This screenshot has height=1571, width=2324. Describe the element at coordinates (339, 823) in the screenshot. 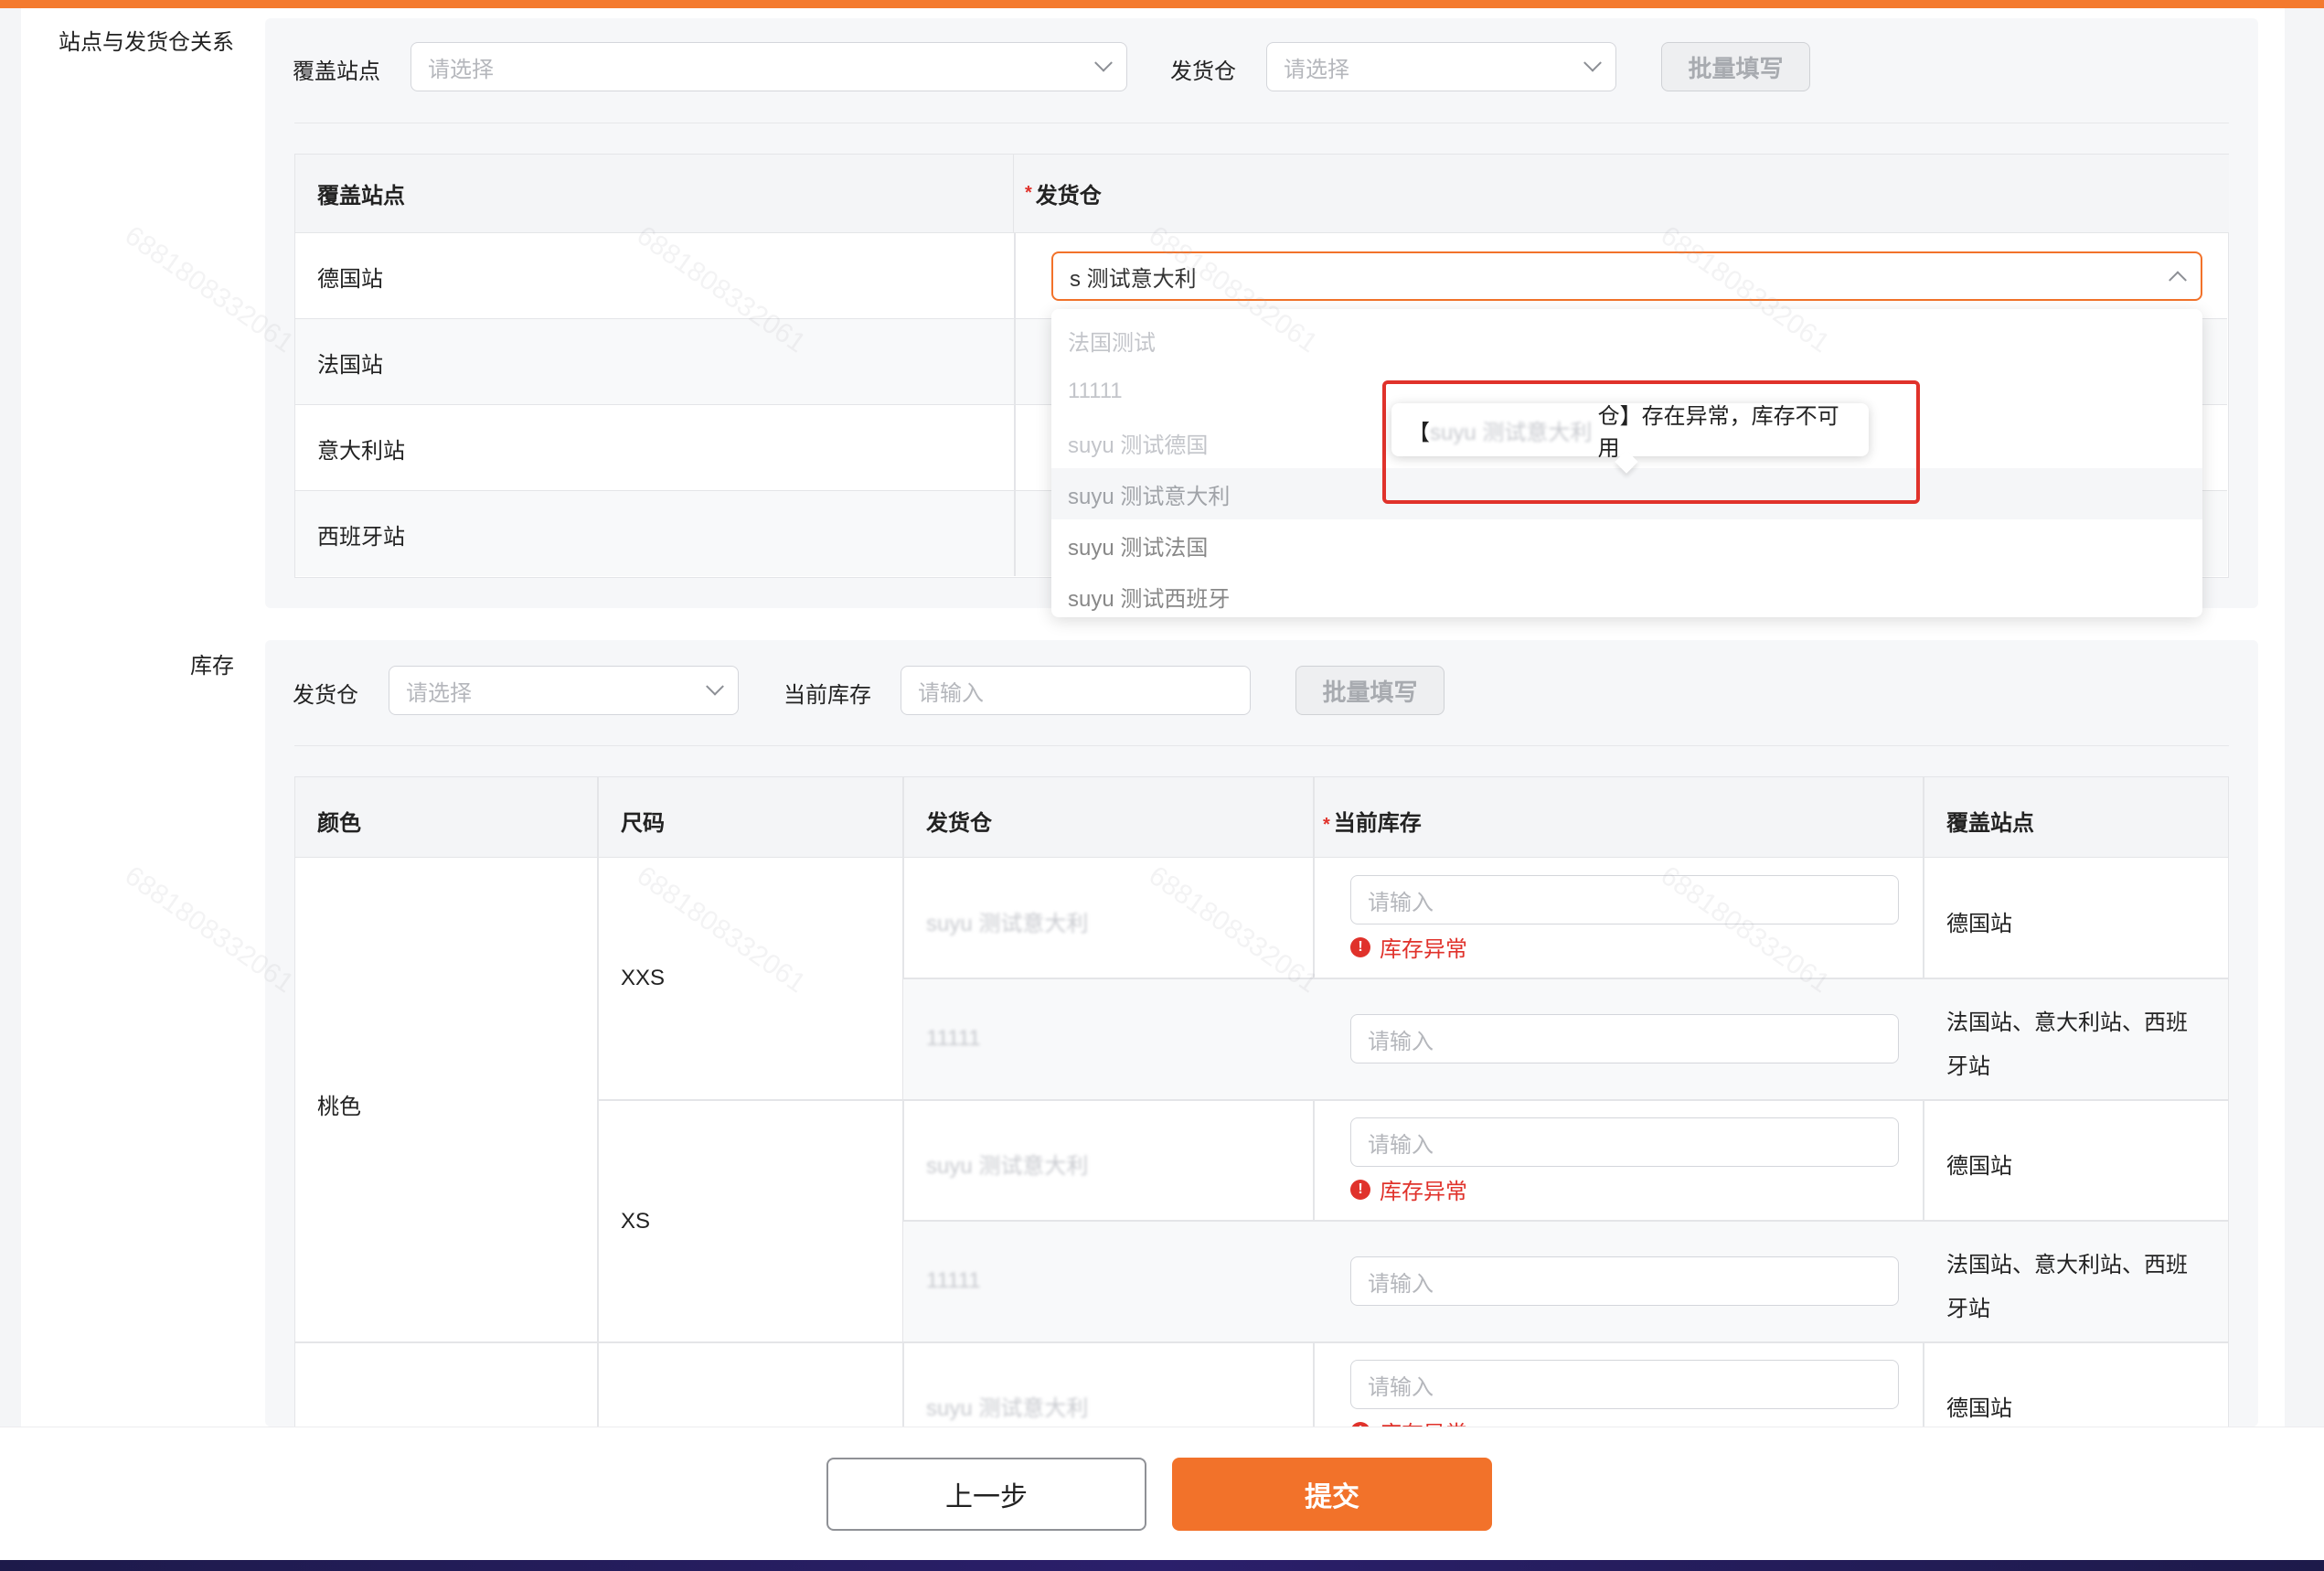

I see `col-header-color: 颜色` at that location.